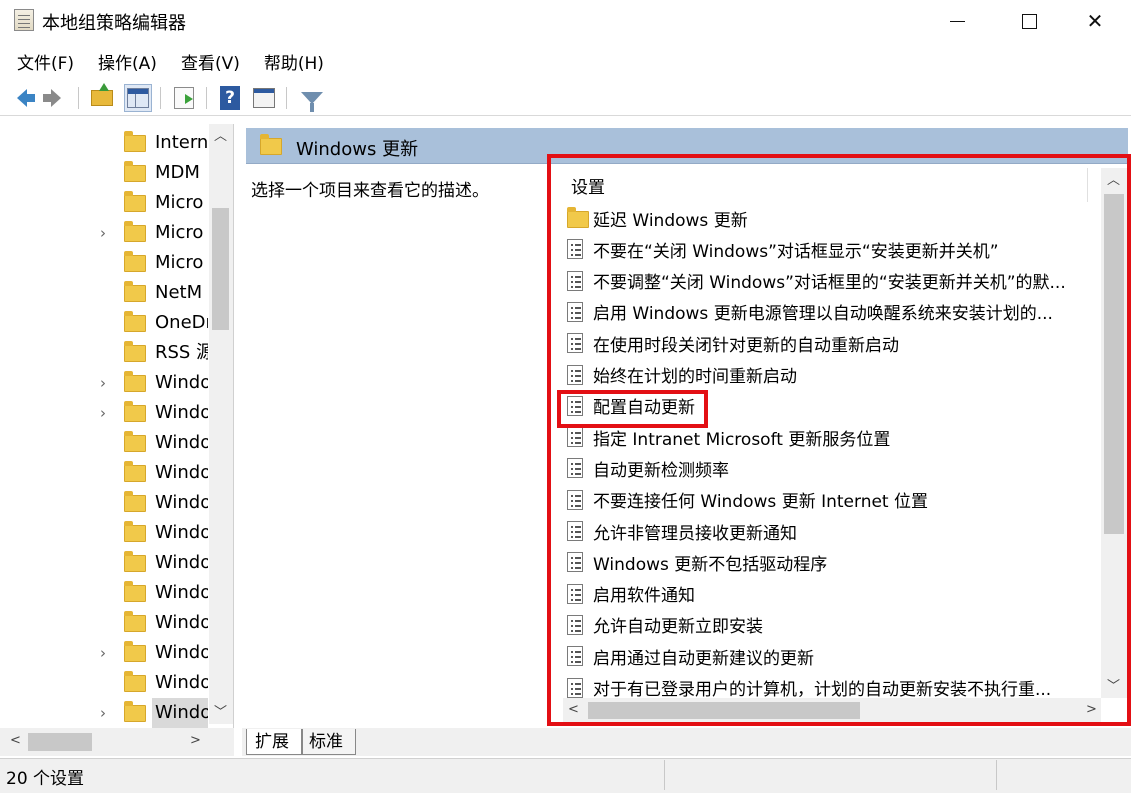 Image resolution: width=1131 pixels, height=793 pixels. I want to click on list-item: 允许自动更新立即安装, so click(832, 625).